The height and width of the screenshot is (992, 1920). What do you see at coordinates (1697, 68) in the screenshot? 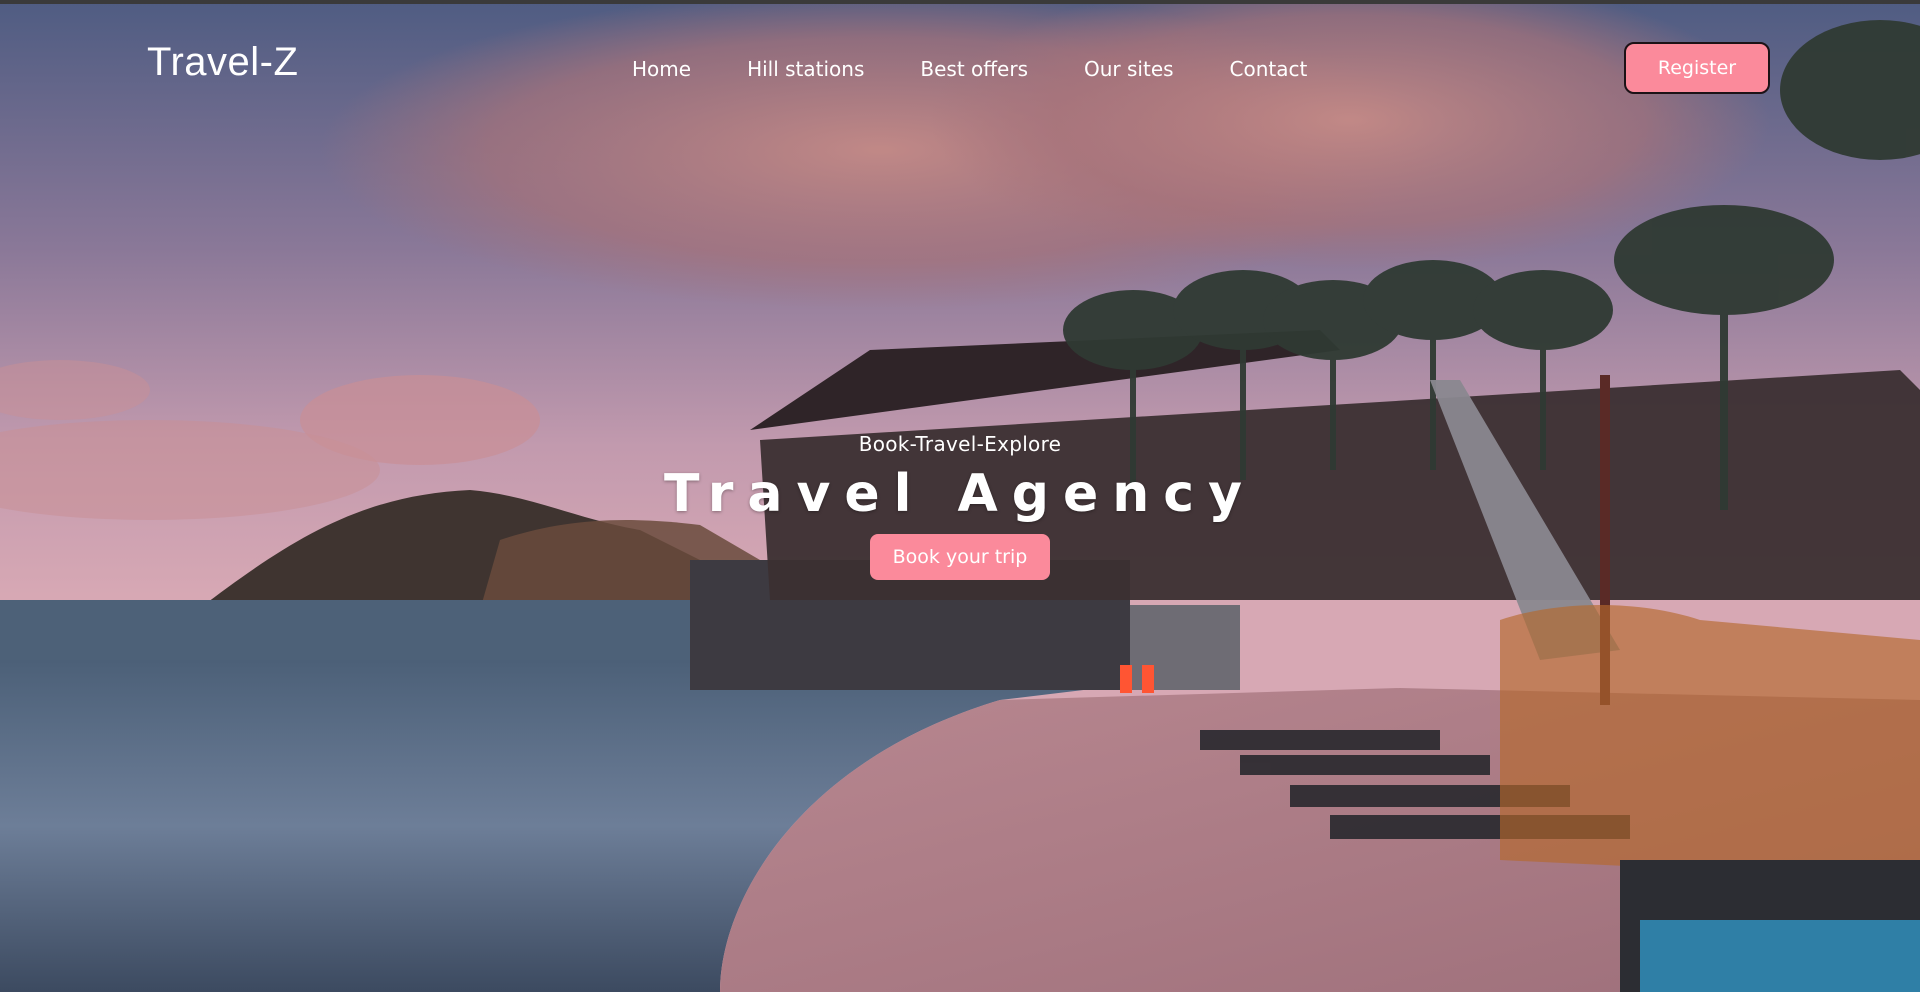
I see `register-button: Register` at bounding box center [1697, 68].